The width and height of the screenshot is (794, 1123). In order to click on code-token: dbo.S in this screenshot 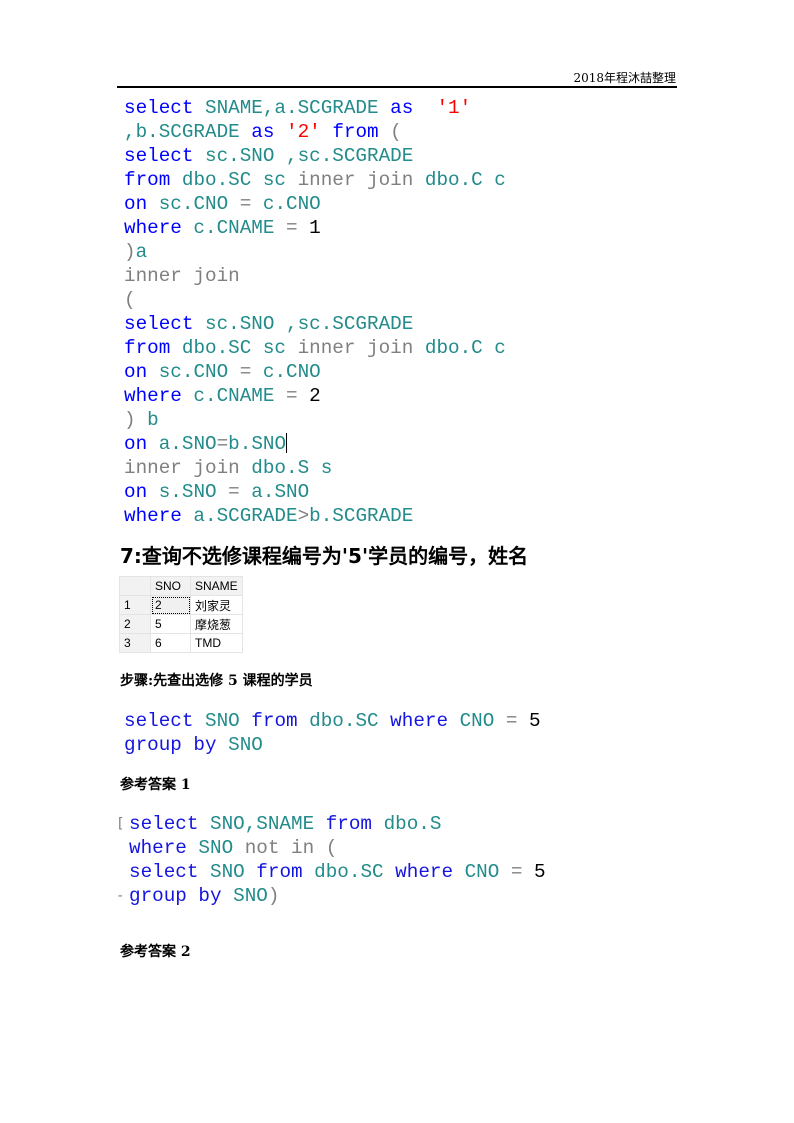, I will do `click(407, 824)`.